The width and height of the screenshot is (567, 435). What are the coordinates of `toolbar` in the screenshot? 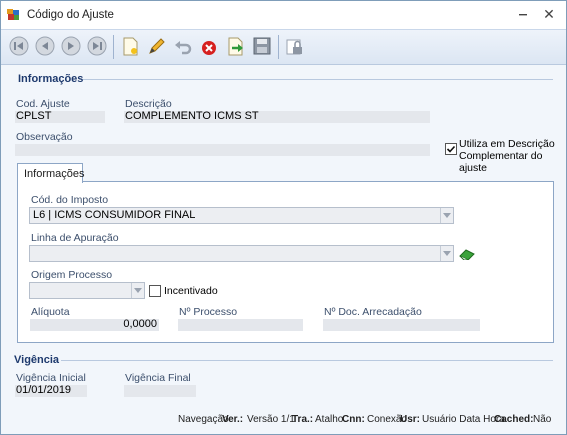 It's located at (283, 47).